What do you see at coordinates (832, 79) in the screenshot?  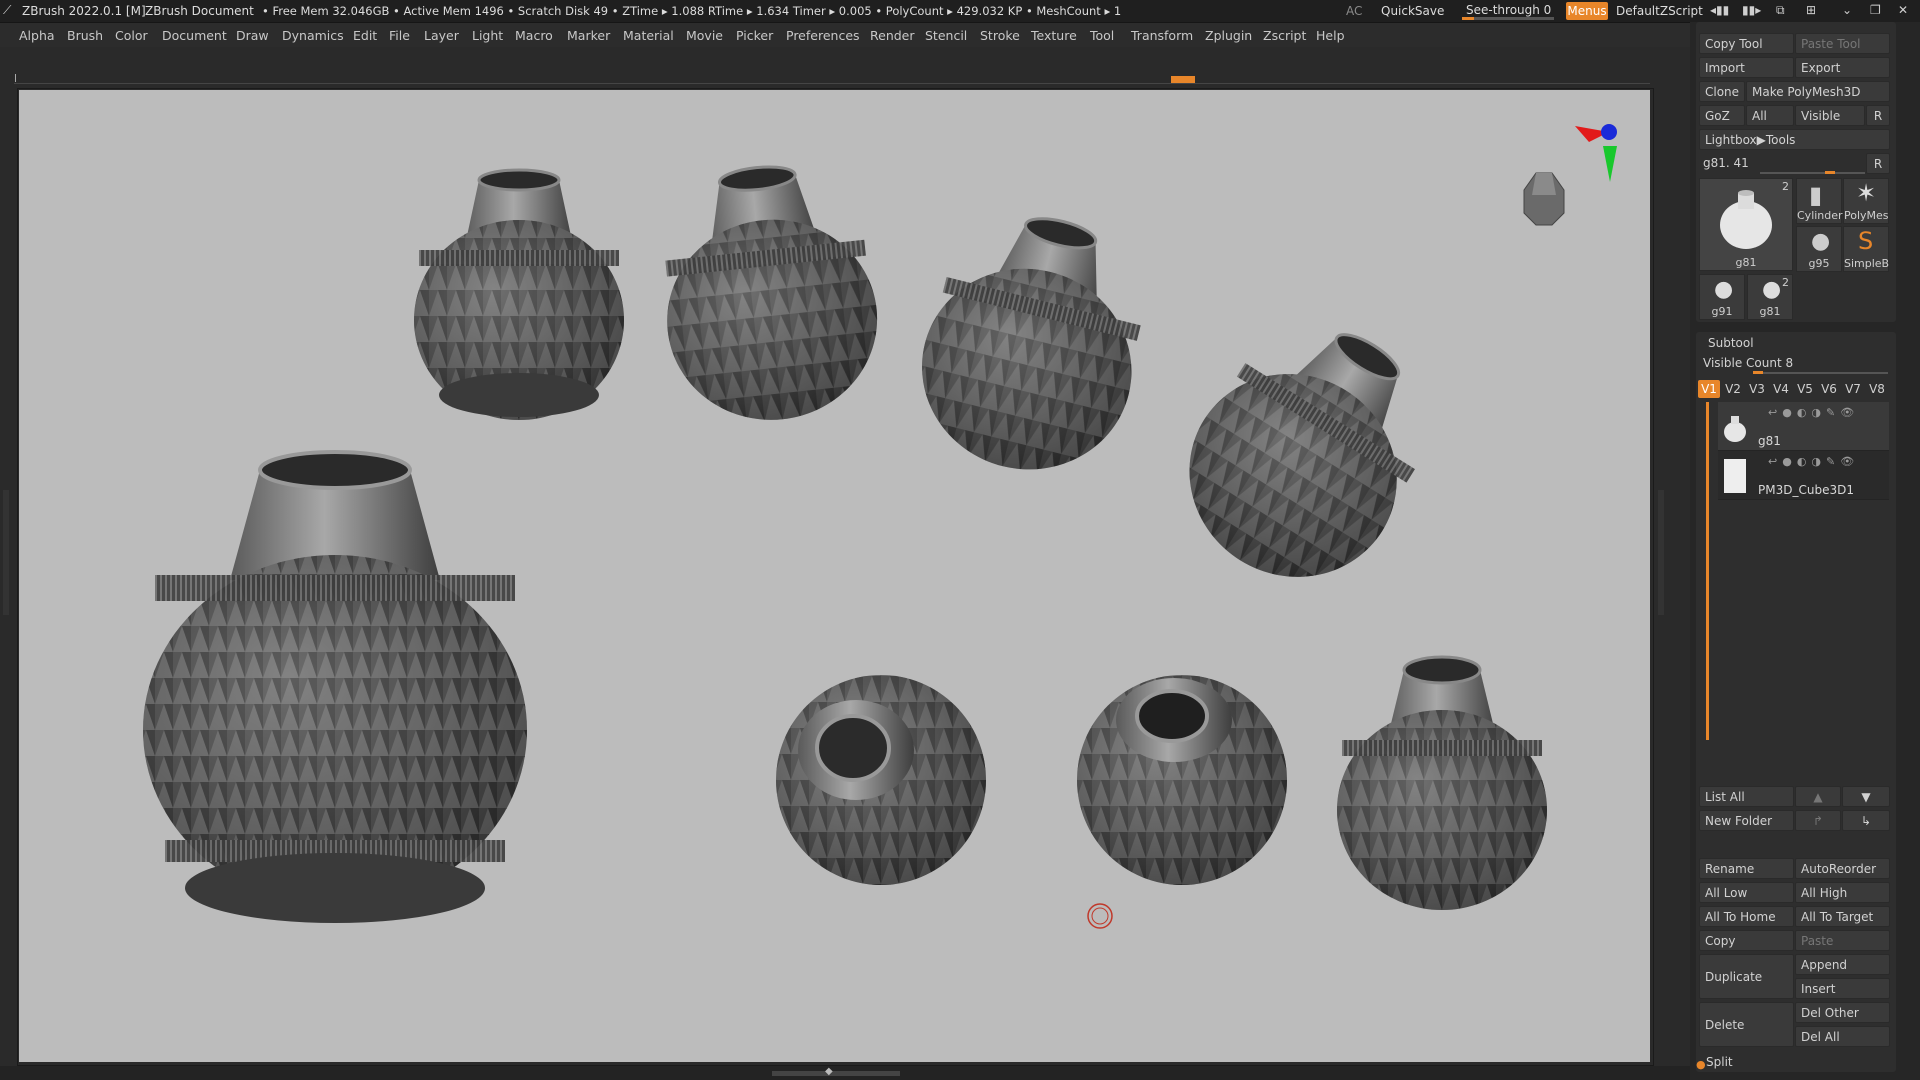 I see `timeline-track` at bounding box center [832, 79].